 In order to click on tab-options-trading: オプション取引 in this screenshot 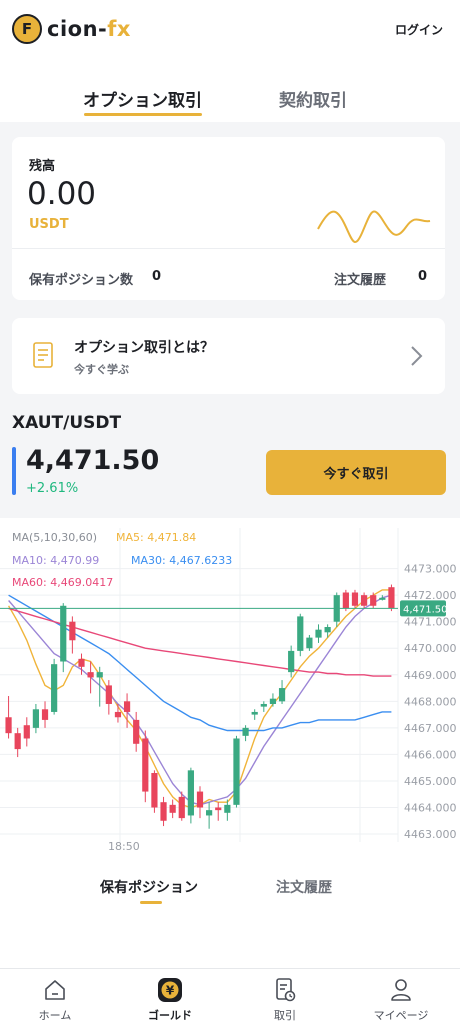, I will do `click(142, 98)`.